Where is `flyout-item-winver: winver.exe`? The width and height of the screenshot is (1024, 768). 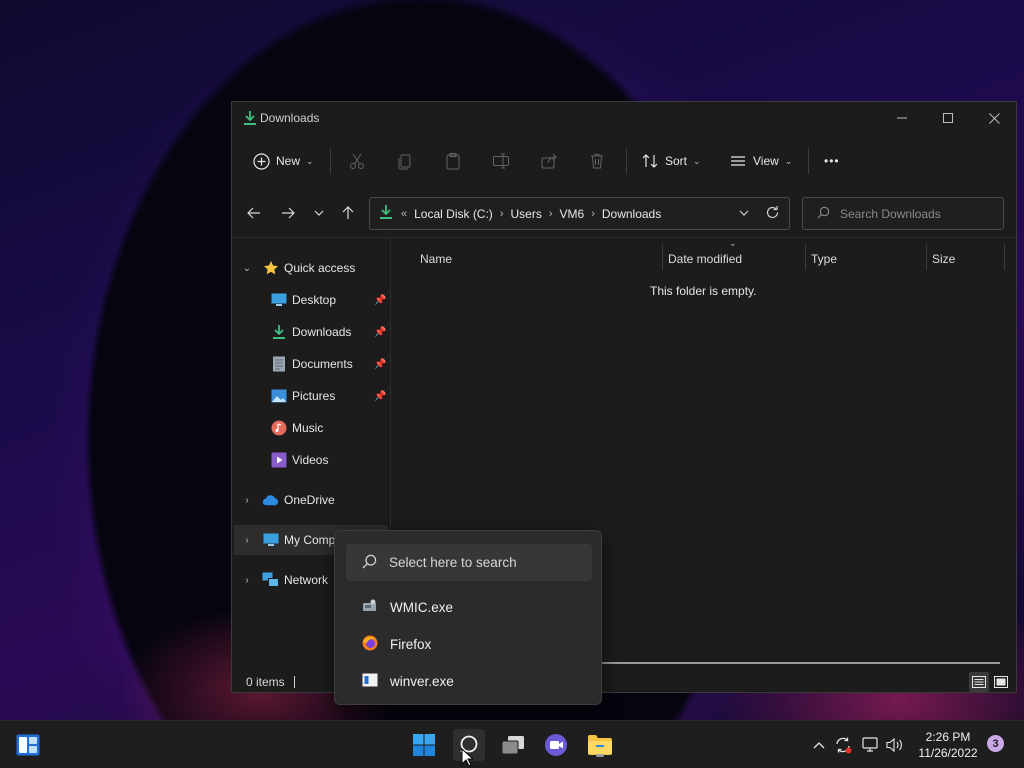
flyout-item-winver: winver.exe is located at coordinates (469, 681).